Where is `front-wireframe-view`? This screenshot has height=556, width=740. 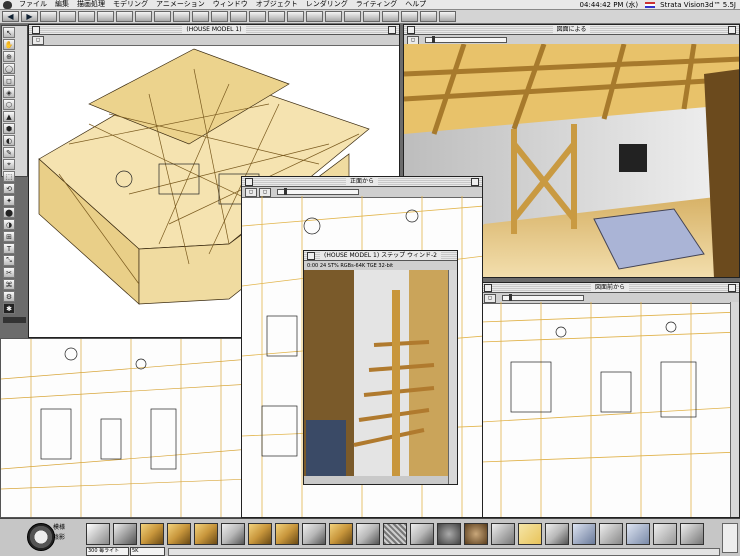 front-wireframe-view is located at coordinates (610, 410).